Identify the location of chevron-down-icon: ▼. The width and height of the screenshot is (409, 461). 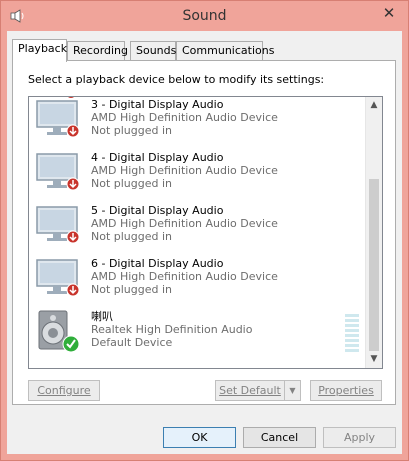
(292, 390).